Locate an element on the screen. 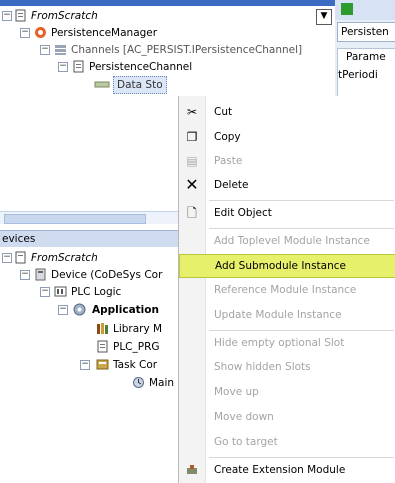 This screenshot has height=483, width=395. panel-title-bar is located at coordinates (167, 3).